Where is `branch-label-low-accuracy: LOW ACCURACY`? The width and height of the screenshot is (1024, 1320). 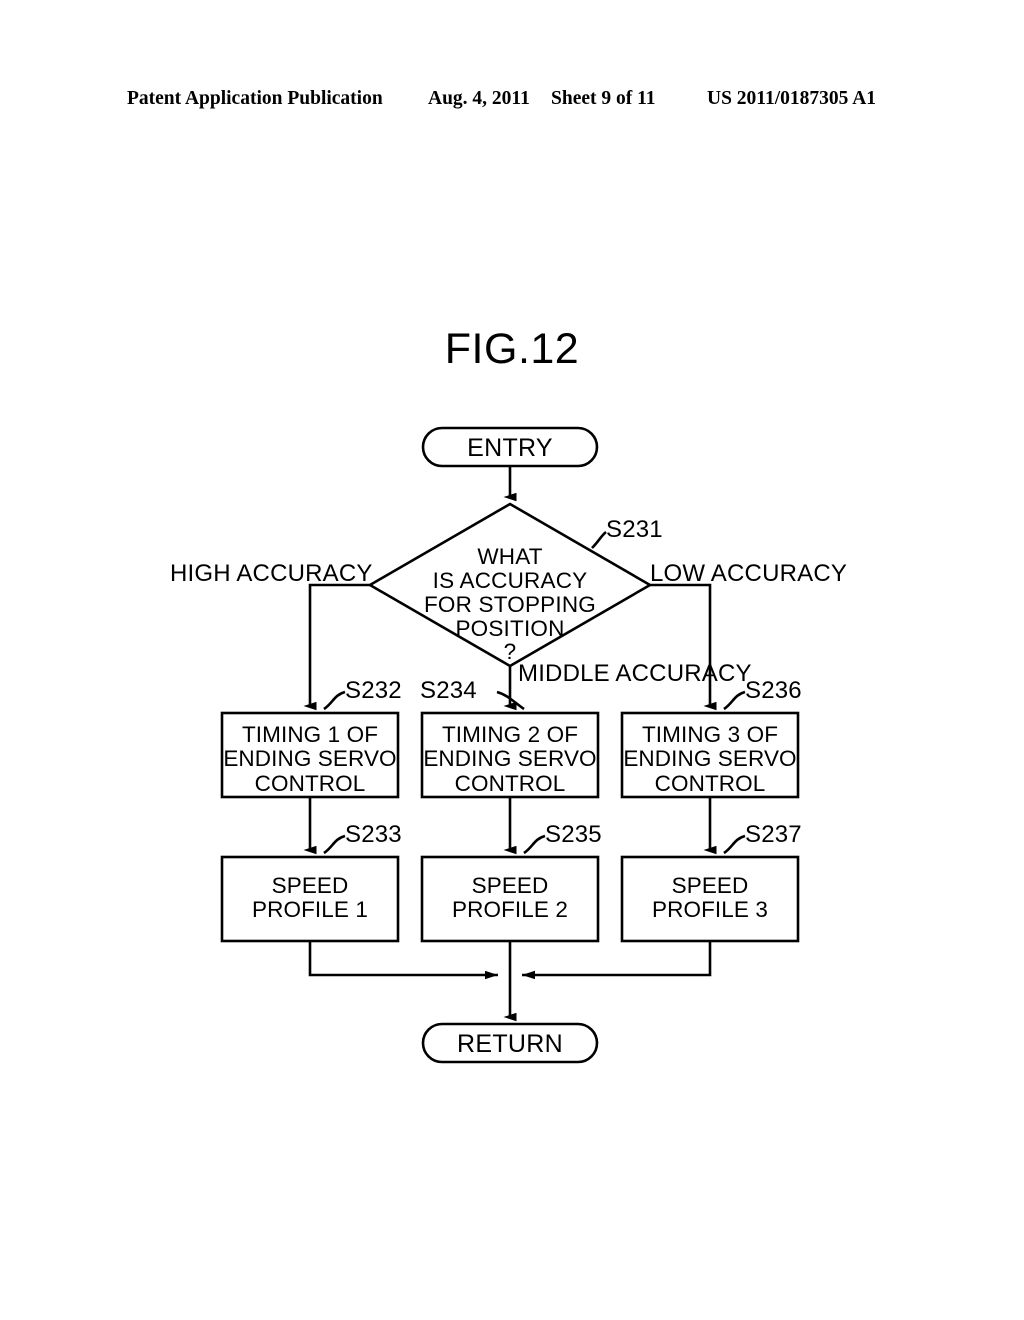
branch-label-low-accuracy: LOW ACCURACY is located at coordinates (749, 573).